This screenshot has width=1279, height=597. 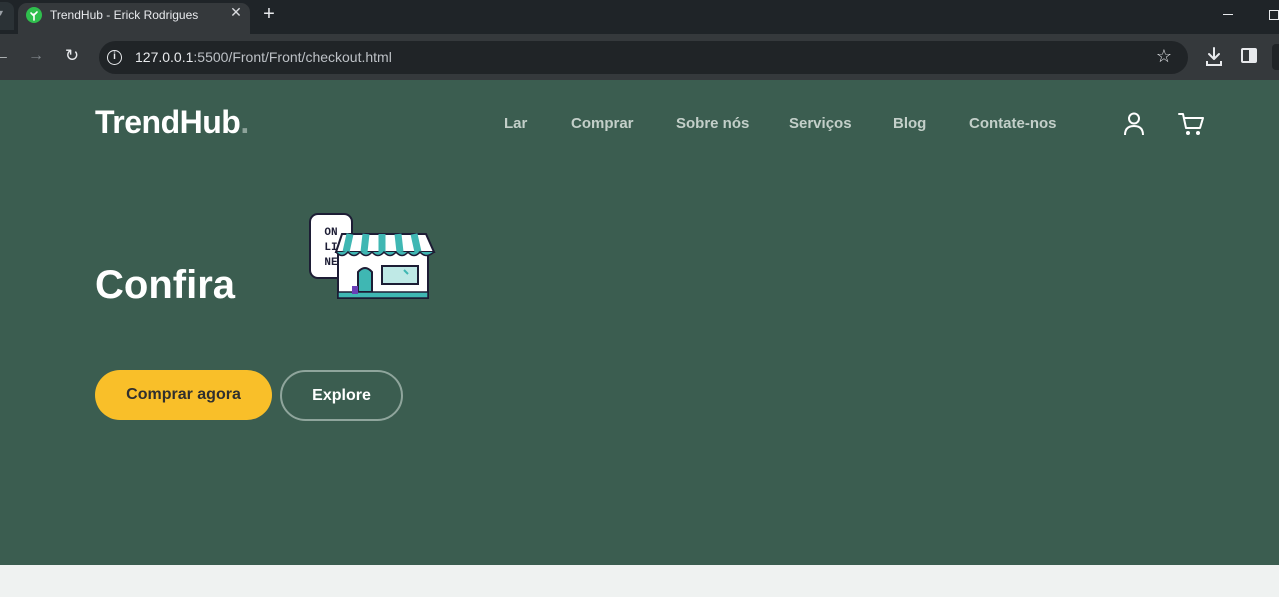 I want to click on user-icon, so click(x=1134, y=124).